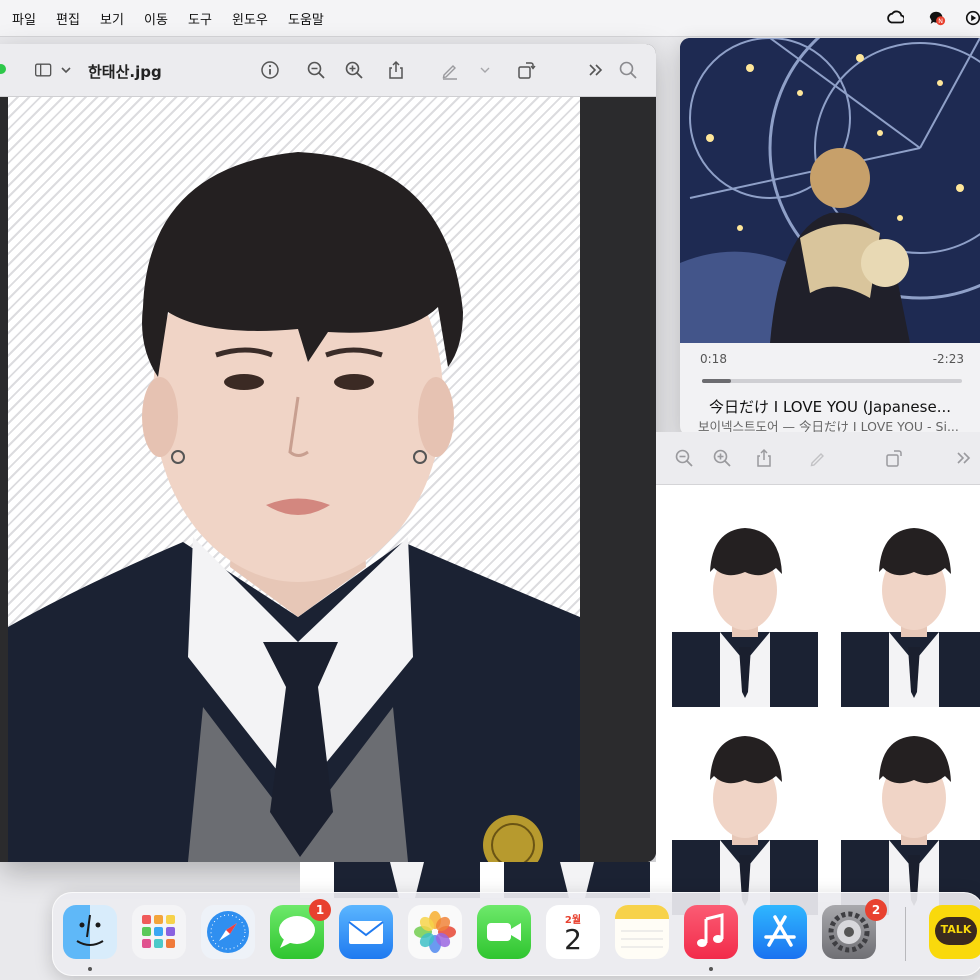 The width and height of the screenshot is (980, 980). I want to click on messages-badge: 1, so click(320, 910).